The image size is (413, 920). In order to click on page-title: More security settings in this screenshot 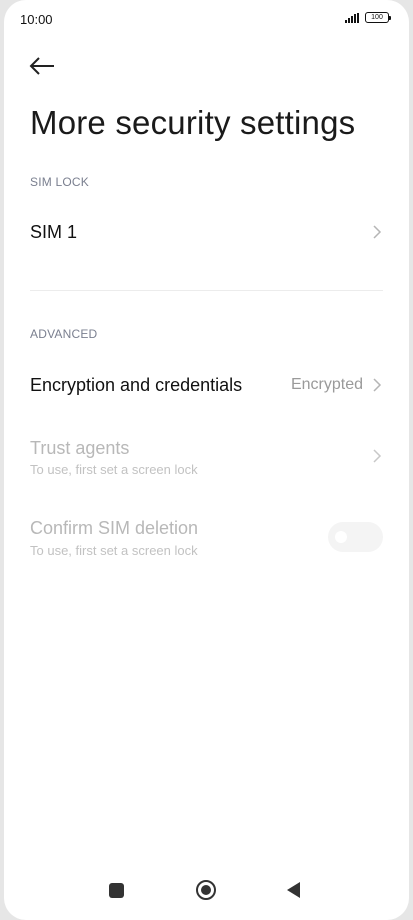, I will do `click(193, 122)`.